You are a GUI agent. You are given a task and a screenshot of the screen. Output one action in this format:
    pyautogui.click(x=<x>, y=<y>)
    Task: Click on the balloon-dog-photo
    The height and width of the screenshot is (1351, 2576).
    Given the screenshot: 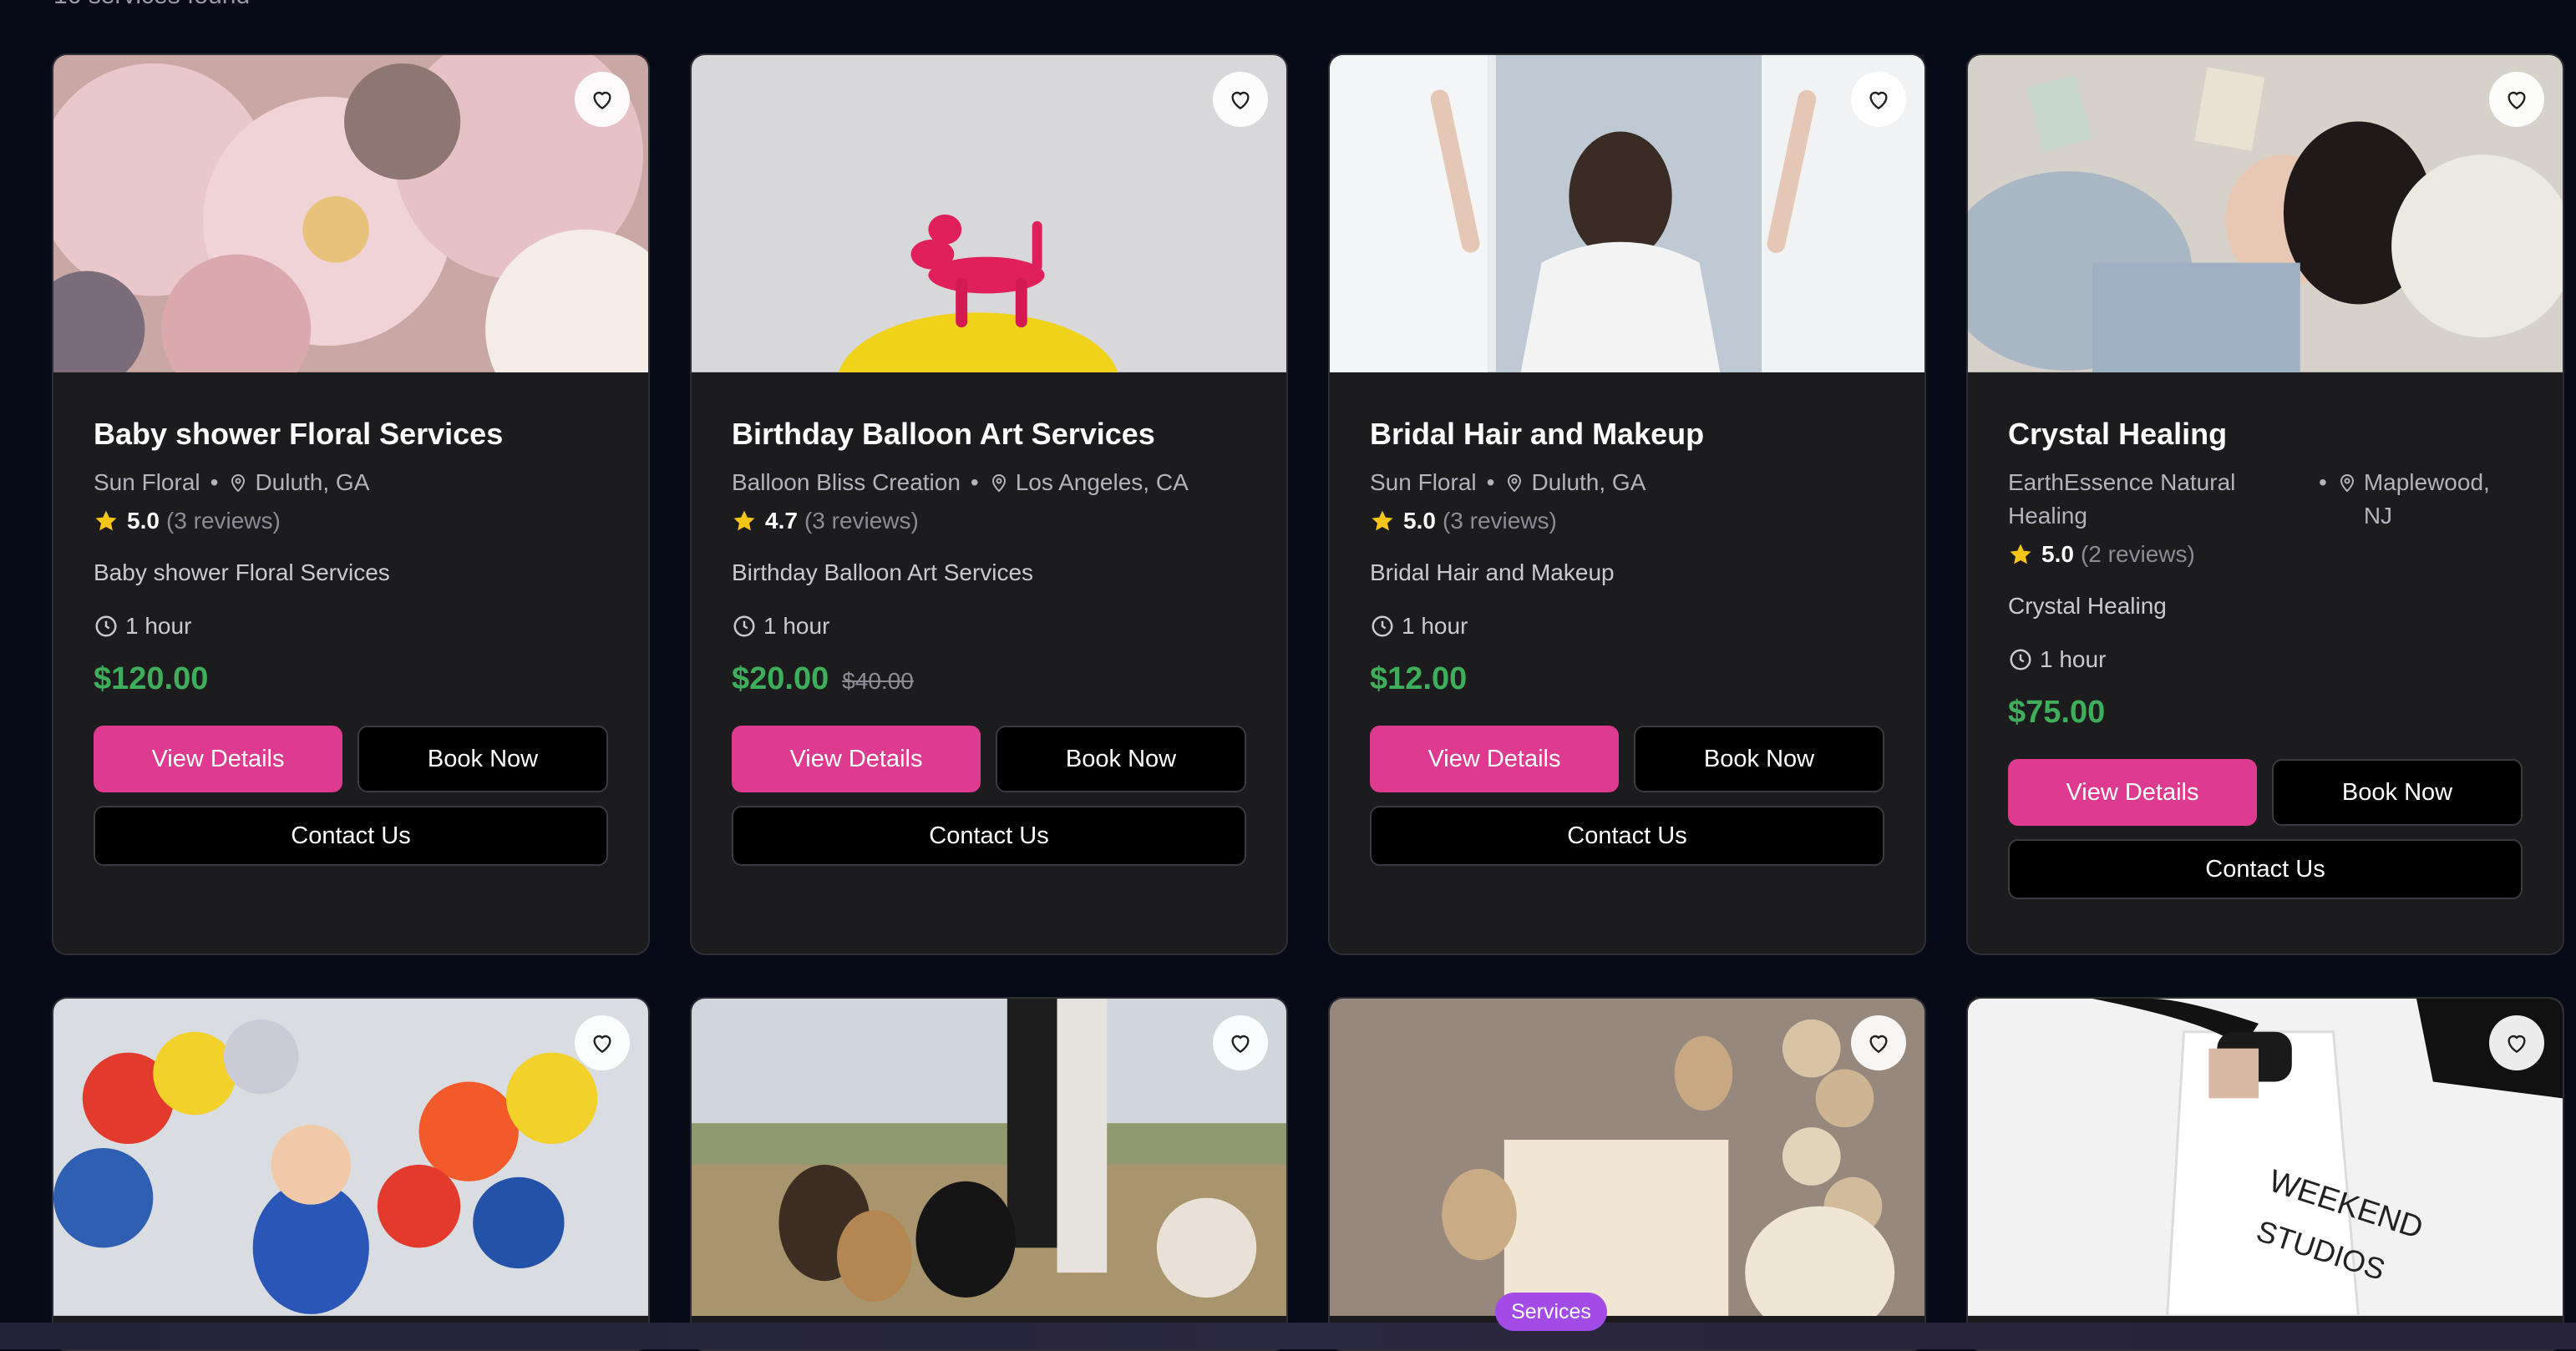 What is the action you would take?
    pyautogui.click(x=989, y=214)
    